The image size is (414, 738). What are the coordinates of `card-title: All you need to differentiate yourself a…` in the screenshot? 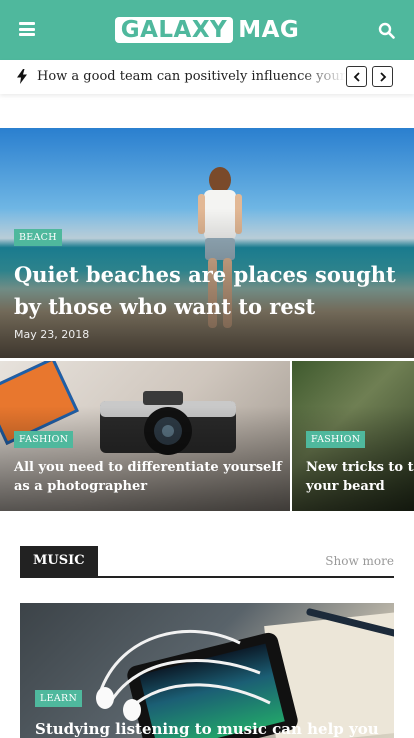 It's located at (149, 477).